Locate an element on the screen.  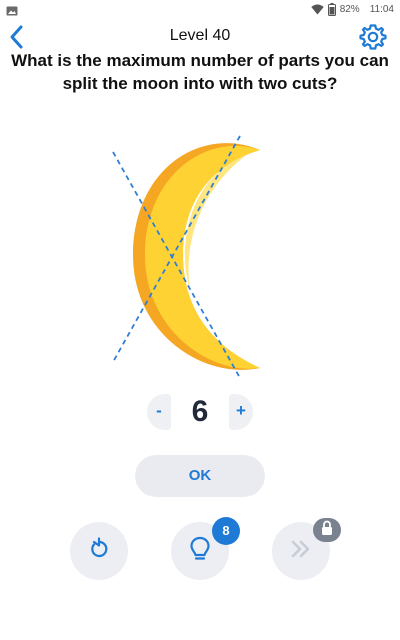
lightbulb-icon is located at coordinates (200, 551).